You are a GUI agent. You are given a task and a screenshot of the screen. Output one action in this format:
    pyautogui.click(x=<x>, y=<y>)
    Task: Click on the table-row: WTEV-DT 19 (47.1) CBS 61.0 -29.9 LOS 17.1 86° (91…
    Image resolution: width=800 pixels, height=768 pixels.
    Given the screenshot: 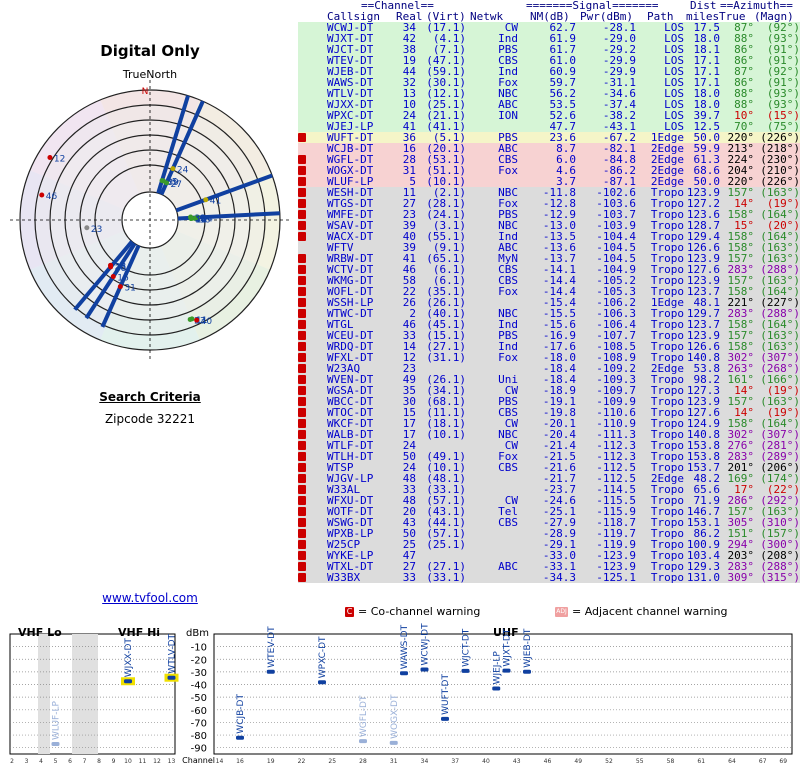 What is the action you would take?
    pyautogui.click(x=549, y=60)
    